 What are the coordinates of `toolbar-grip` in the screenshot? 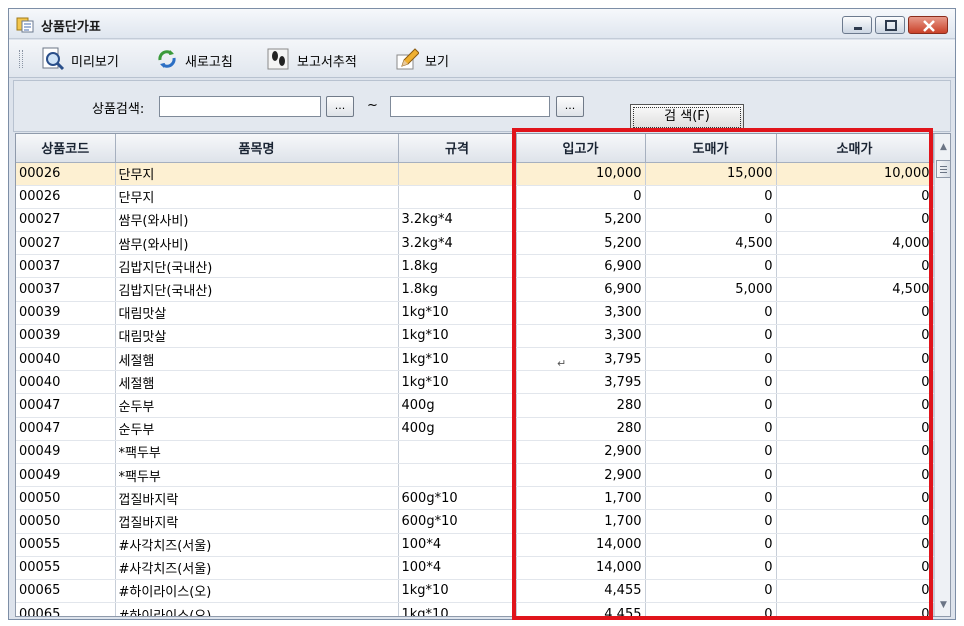 It's located at (21, 59).